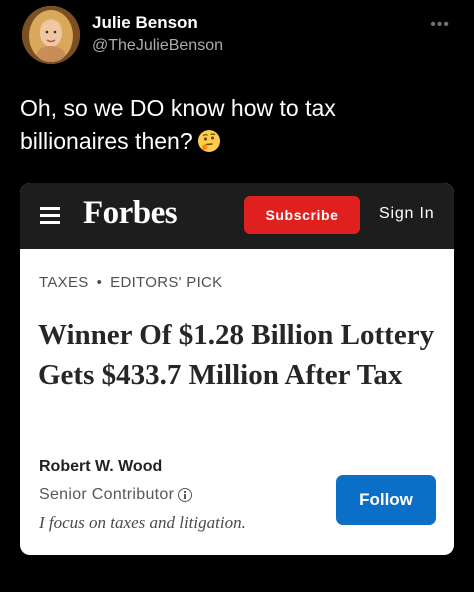 The height and width of the screenshot is (592, 474). I want to click on author-role: Senior Contributor, so click(116, 495).